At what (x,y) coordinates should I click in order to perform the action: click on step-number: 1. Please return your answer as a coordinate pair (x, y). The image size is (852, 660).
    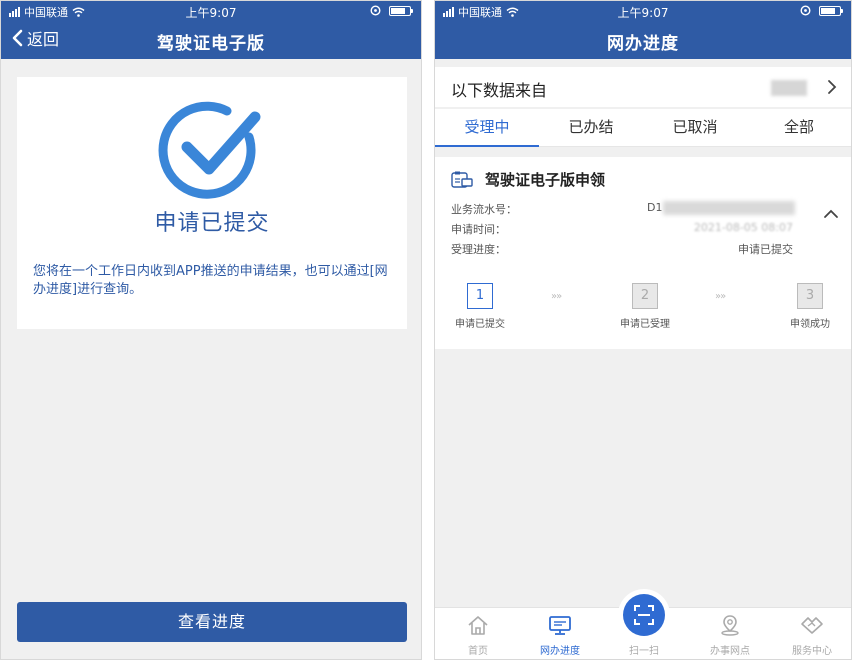
    Looking at the image, I should click on (480, 296).